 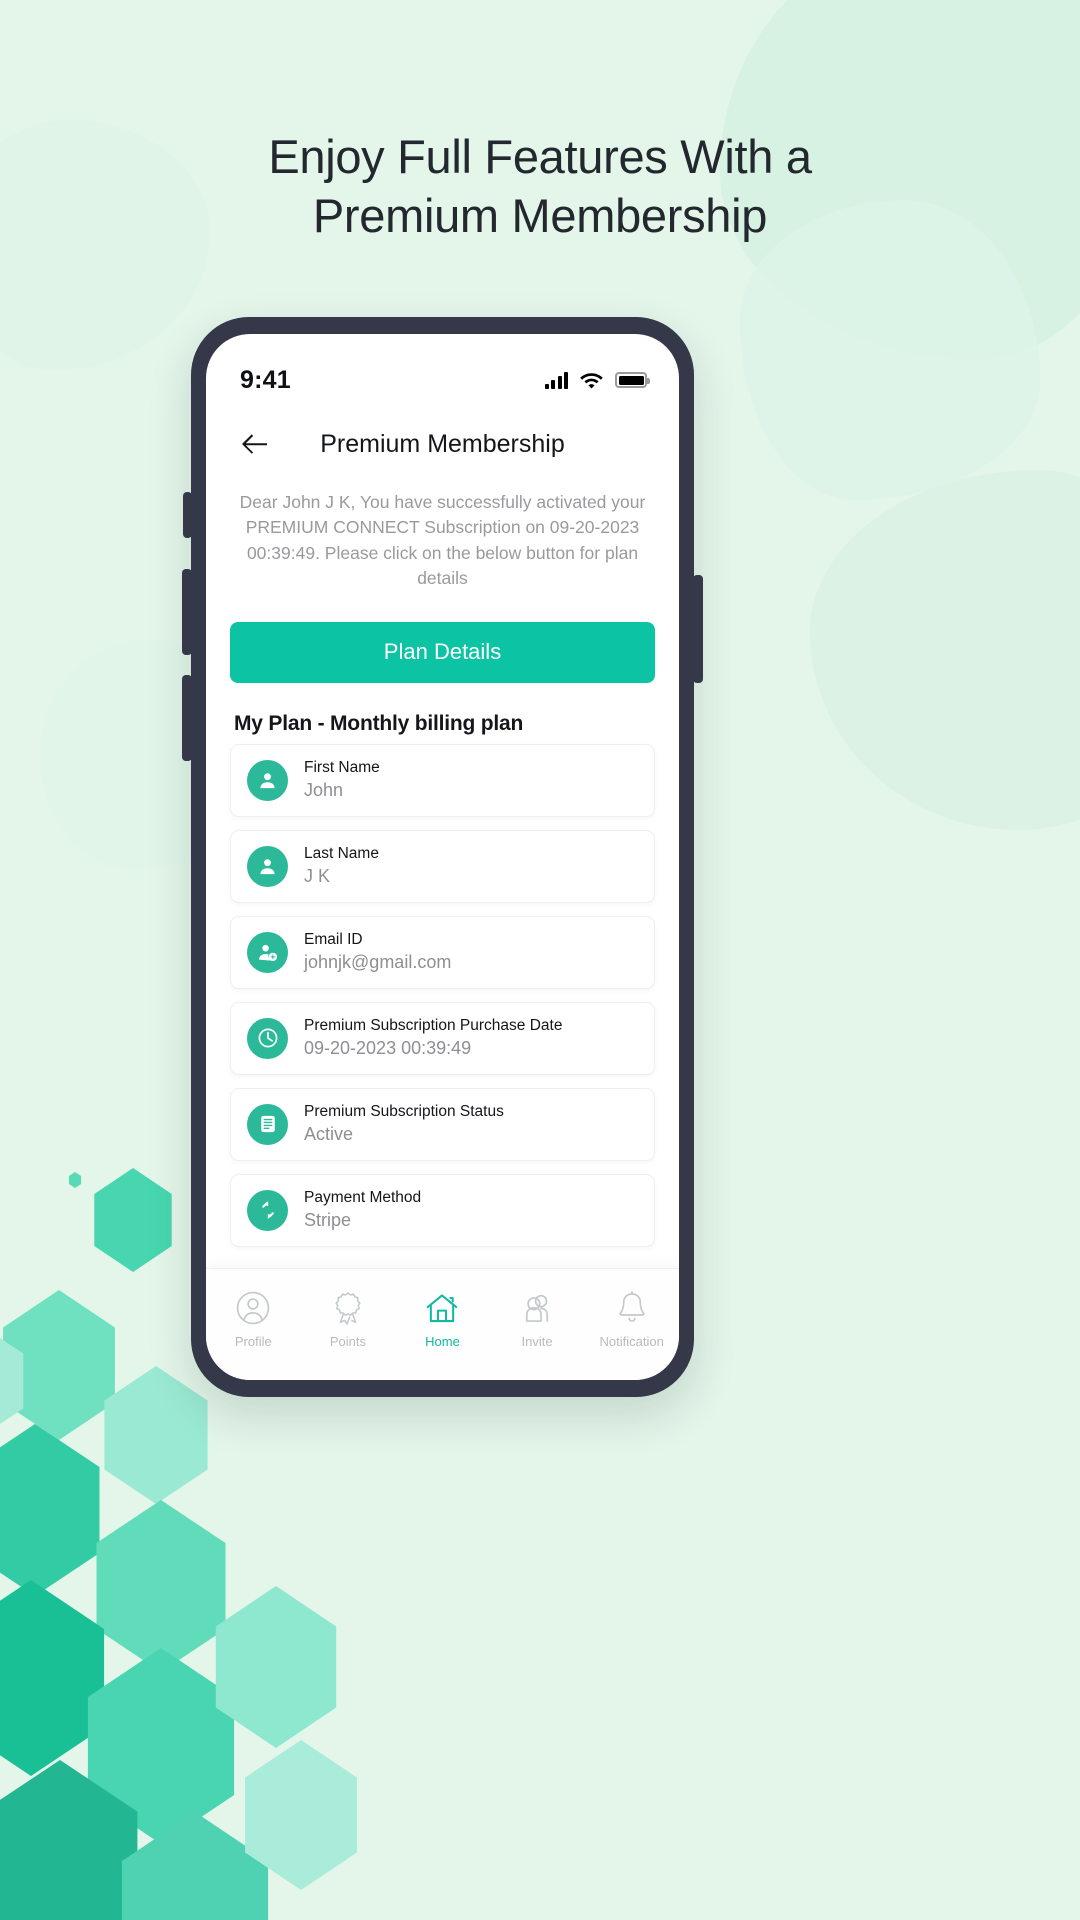 I want to click on document-icon, so click(x=267, y=1124).